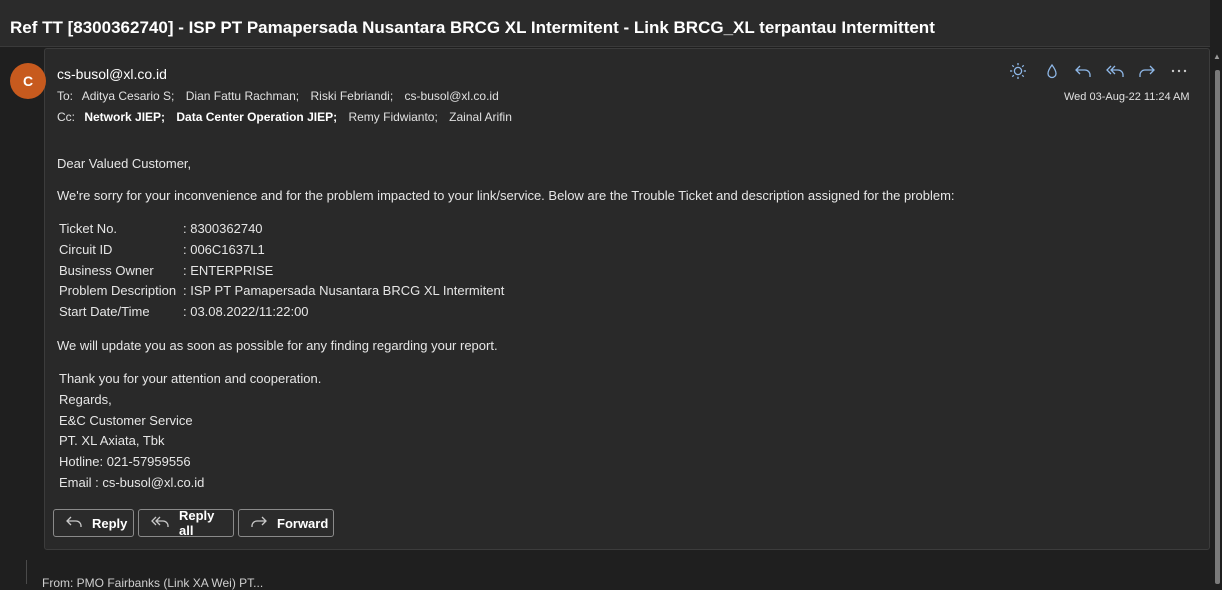 The image size is (1222, 590). Describe the element at coordinates (125, 461) in the screenshot. I see `signature-line: Hotline: 021-57959556` at that location.